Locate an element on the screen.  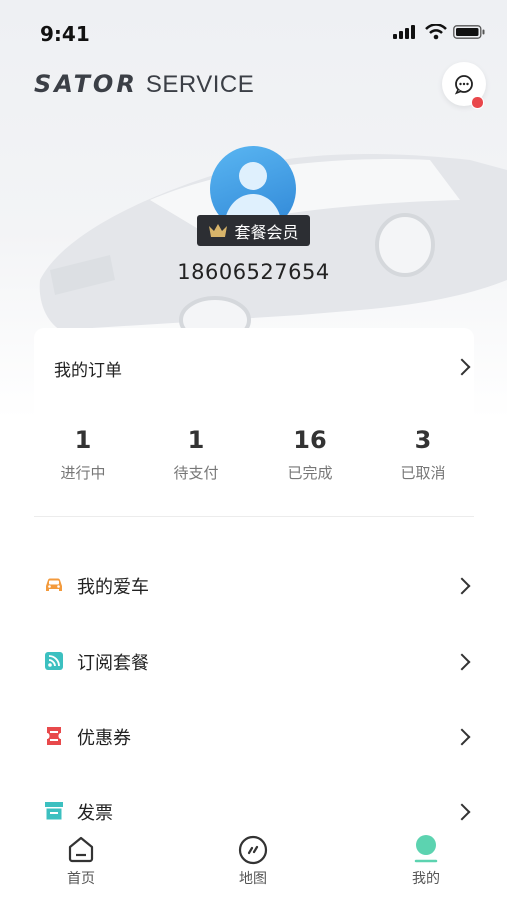
order-stat-in-progress: 1 进行中 is located at coordinates (83, 454).